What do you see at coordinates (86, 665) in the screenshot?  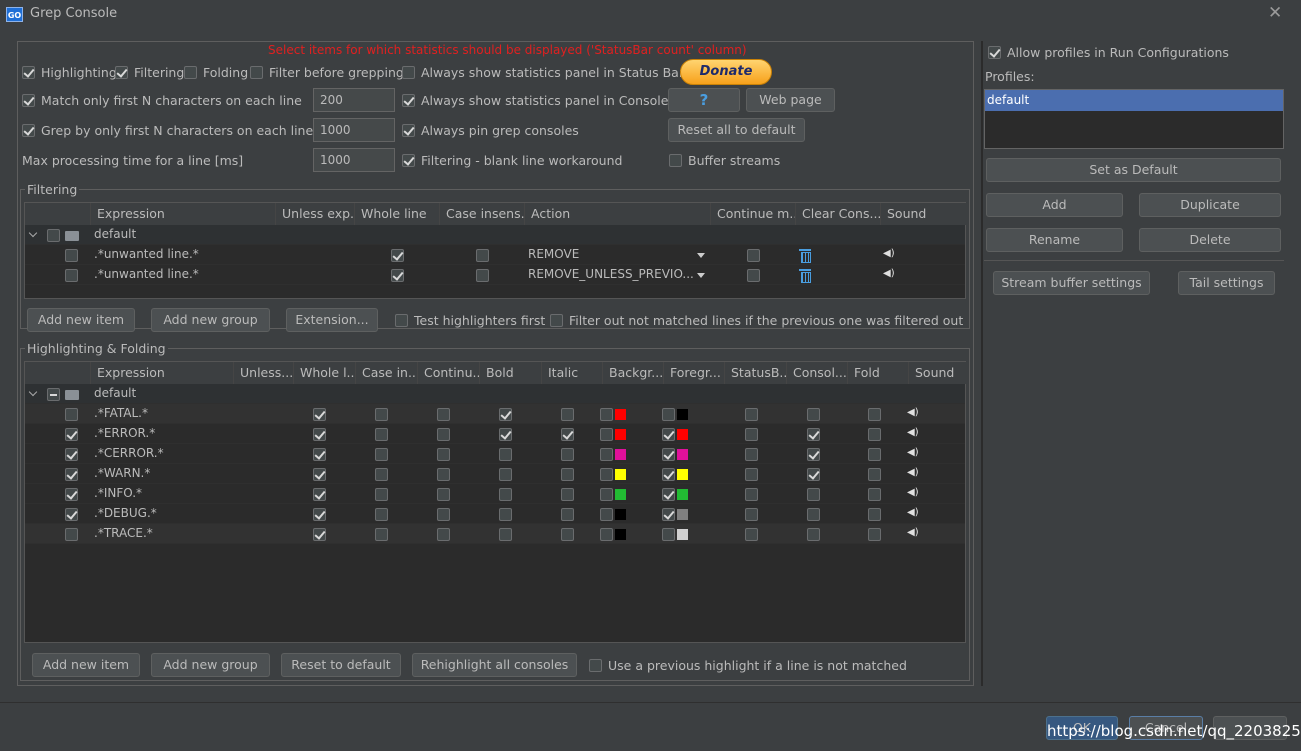 I see `hl-add-item-button: Add new item` at bounding box center [86, 665].